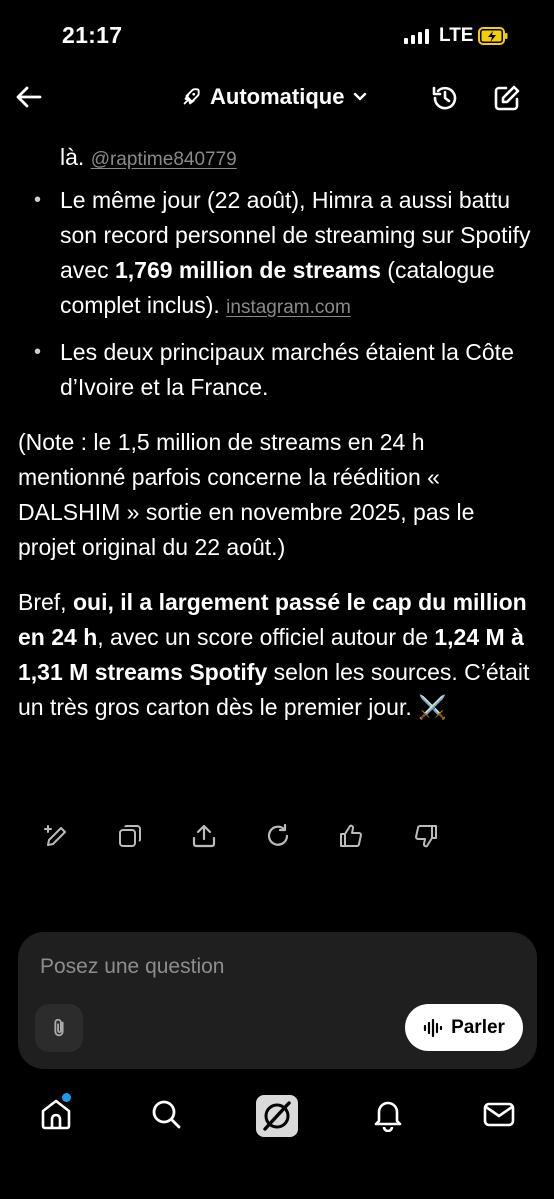  Describe the element at coordinates (445, 98) in the screenshot. I see `history-icon` at that location.